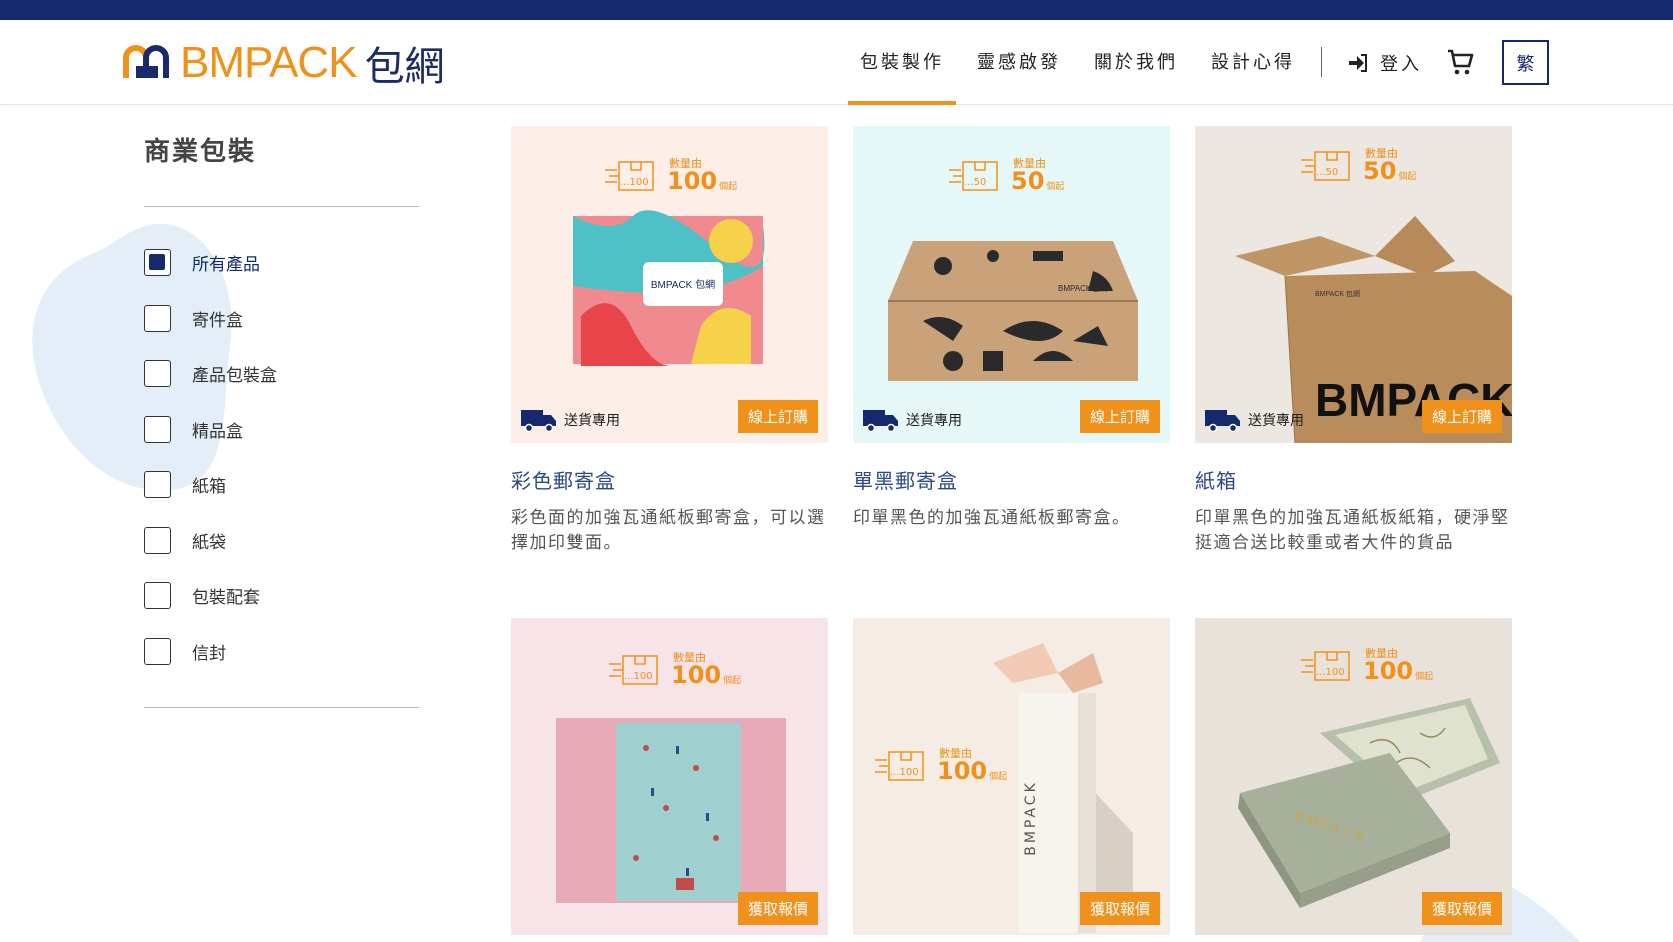  I want to click on product-description: 彩色面的加強瓦通紙板郵寄盒，可以選擇加印雙面。, so click(668, 530).